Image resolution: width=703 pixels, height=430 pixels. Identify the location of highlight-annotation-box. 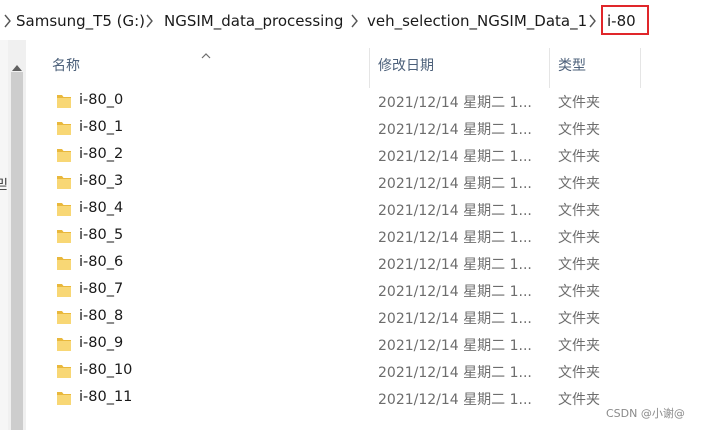
(625, 20).